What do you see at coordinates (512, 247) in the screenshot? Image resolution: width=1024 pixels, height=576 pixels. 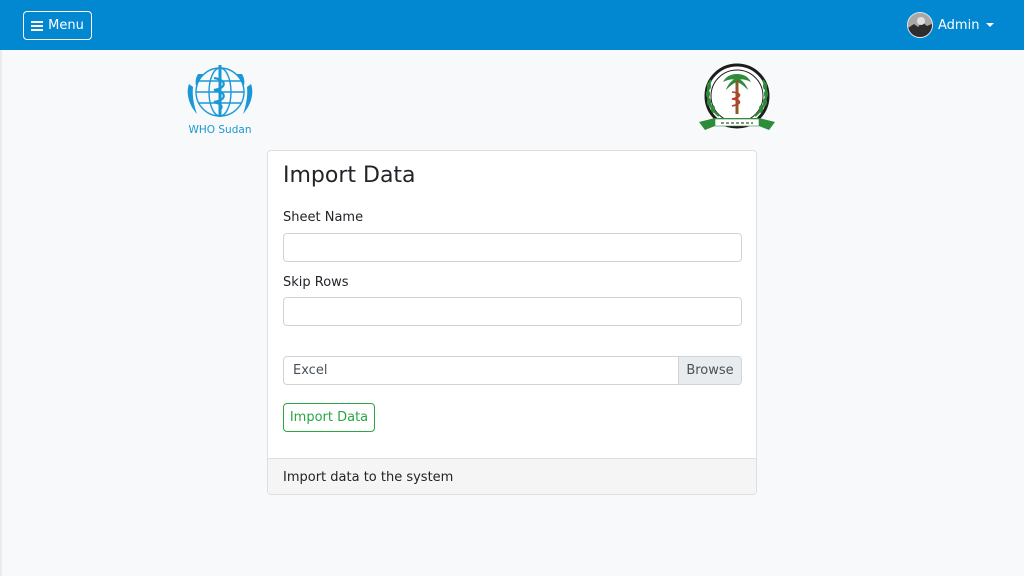 I see `sheet-name-input` at bounding box center [512, 247].